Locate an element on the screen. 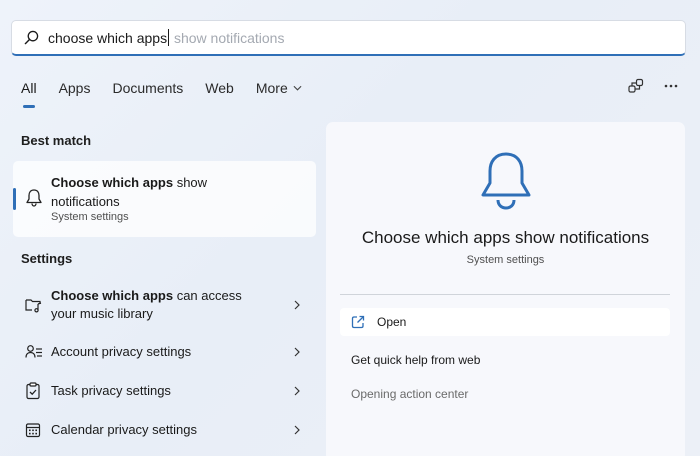  setting-item-label-bold: Choose which apps is located at coordinates (112, 295).